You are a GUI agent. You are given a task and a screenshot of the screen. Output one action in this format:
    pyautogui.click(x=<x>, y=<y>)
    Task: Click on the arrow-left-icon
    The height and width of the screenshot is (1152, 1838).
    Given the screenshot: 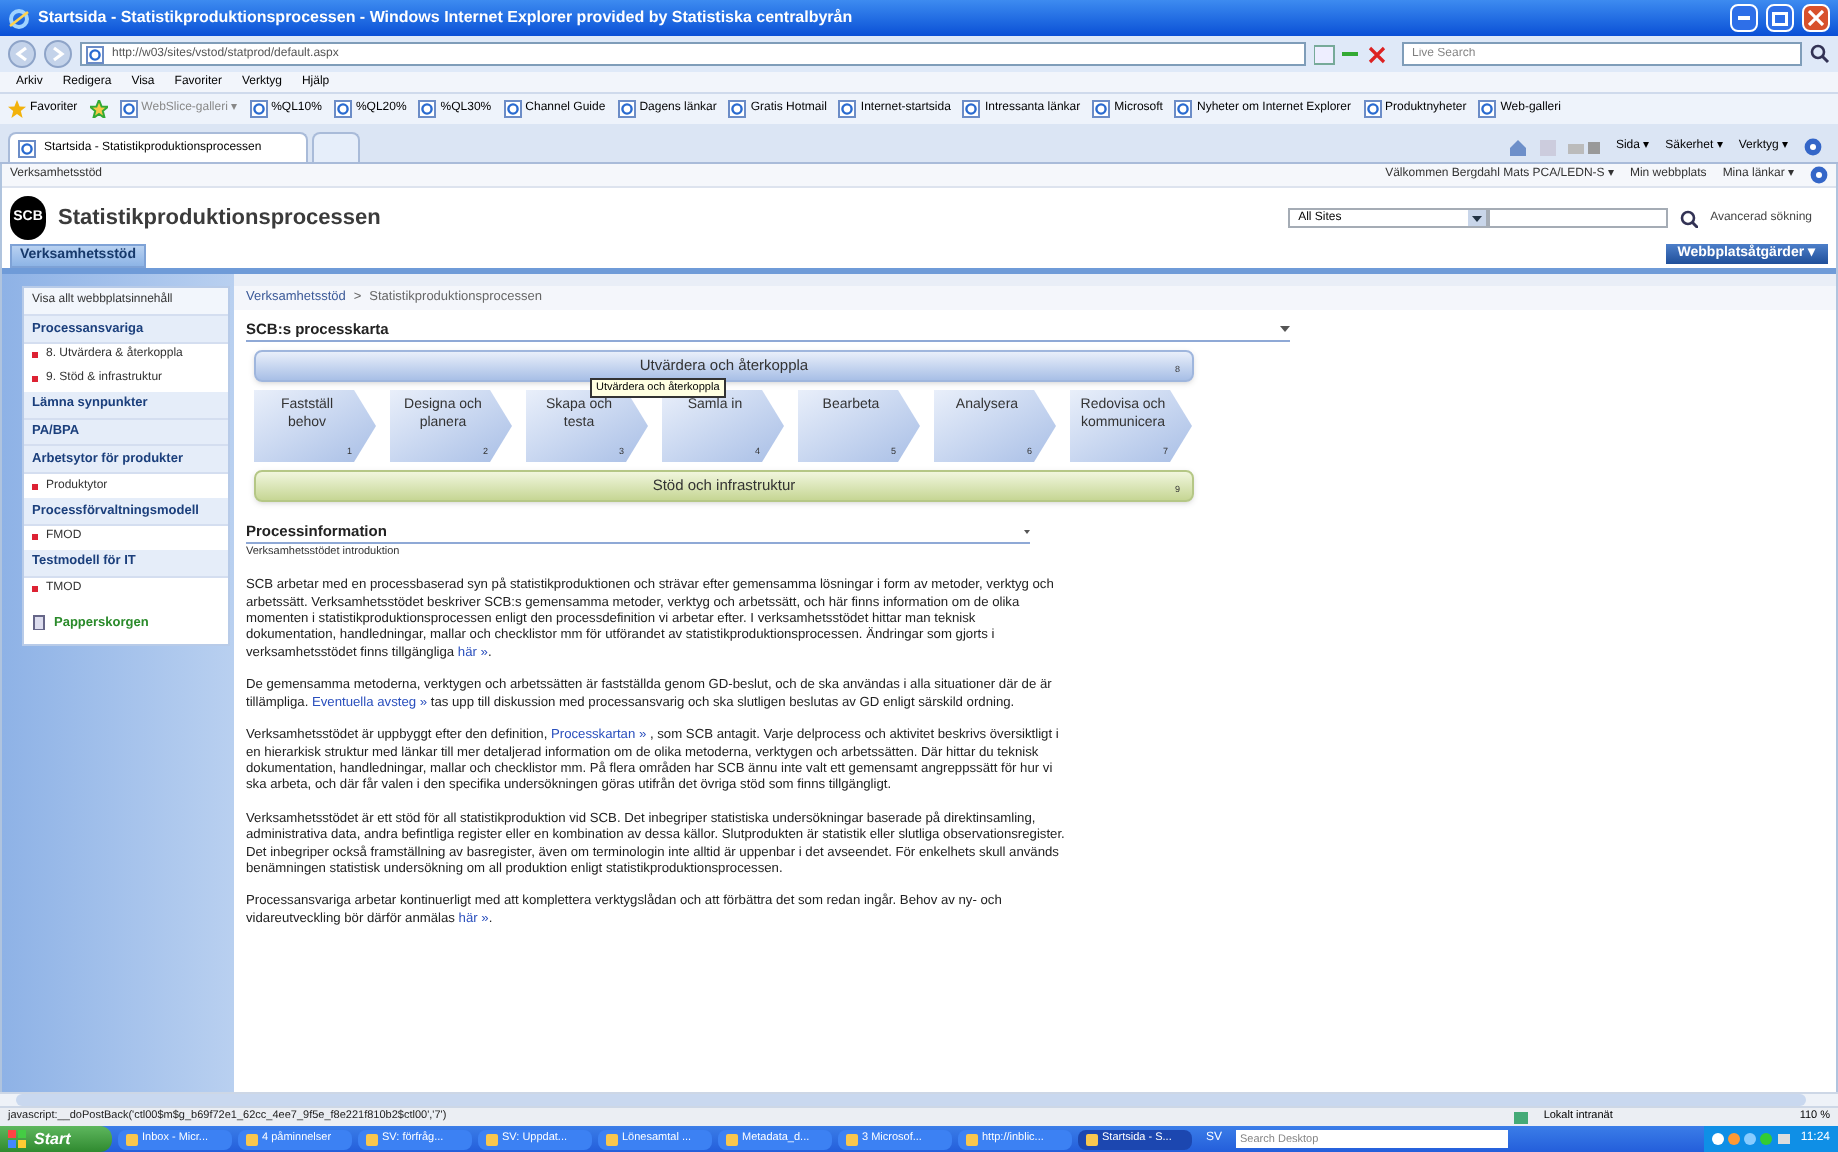 What is the action you would take?
    pyautogui.click(x=22, y=54)
    